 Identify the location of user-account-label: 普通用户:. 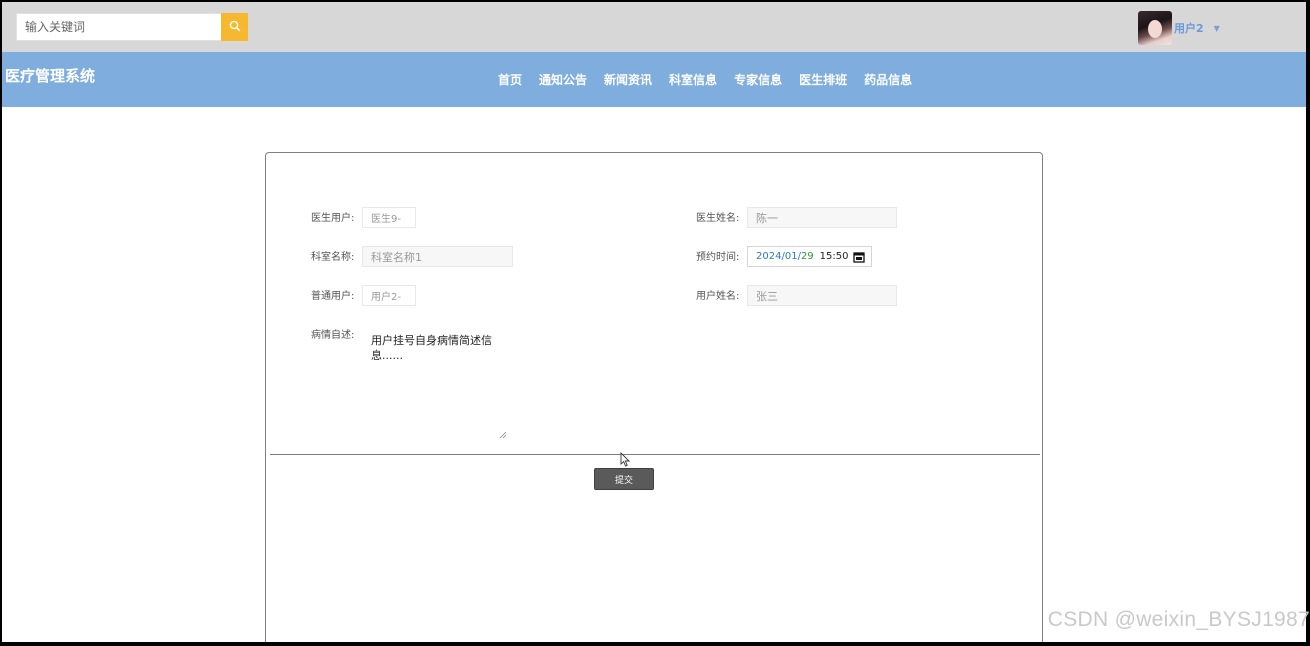
(333, 296).